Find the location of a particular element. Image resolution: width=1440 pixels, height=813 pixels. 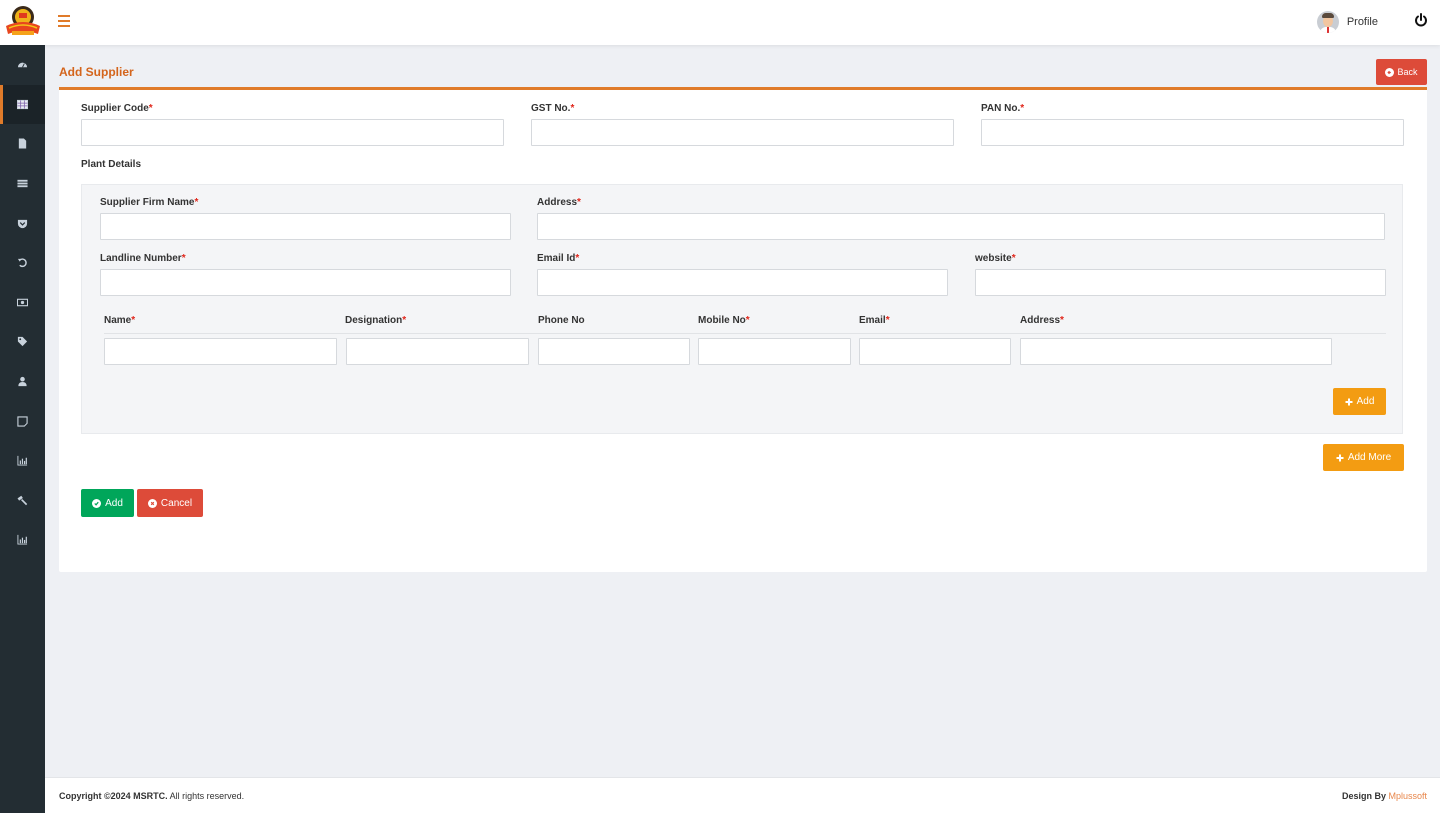

website-input is located at coordinates (1180, 282).